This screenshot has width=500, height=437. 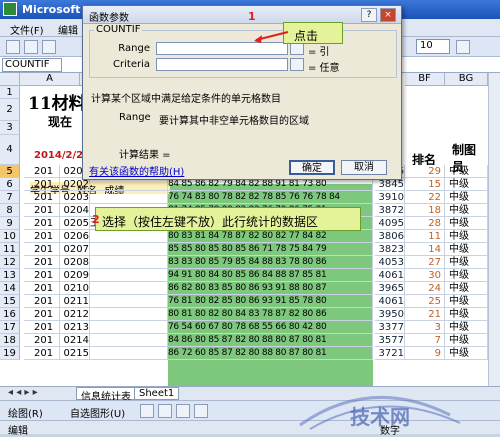 What do you see at coordinates (390, 301) in the screenshot?
I see `cell-total-score: 4061` at bounding box center [390, 301].